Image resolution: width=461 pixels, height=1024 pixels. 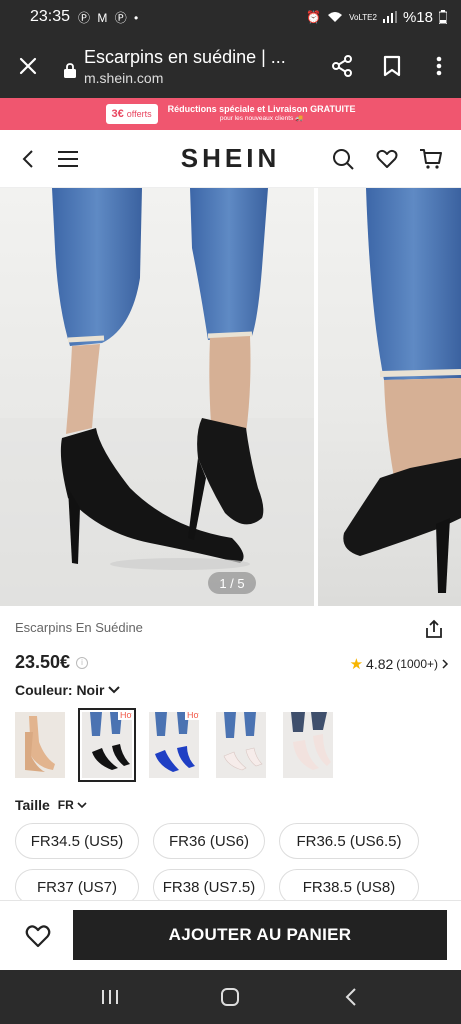 I want to click on swatch-black: Hot, so click(x=107, y=745).